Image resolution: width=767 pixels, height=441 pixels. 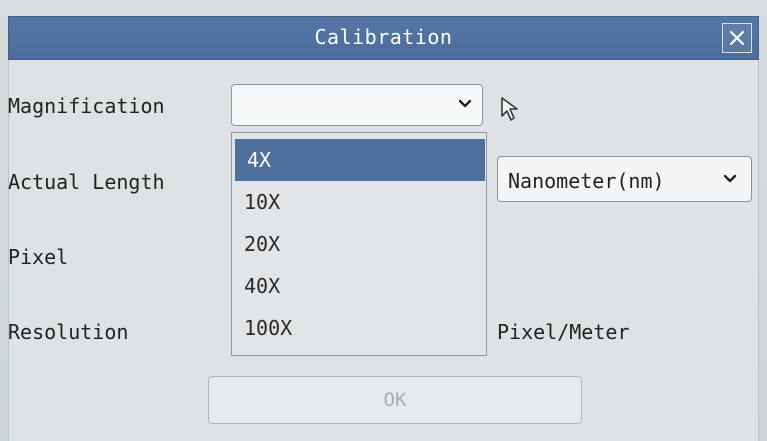 What do you see at coordinates (586, 181) in the screenshot?
I see `unit-select-value: Nanometer(nm)` at bounding box center [586, 181].